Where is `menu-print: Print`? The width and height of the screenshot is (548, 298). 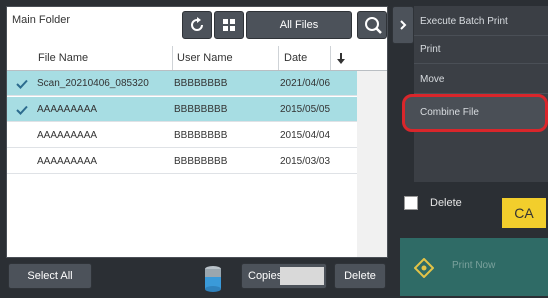
menu-print: Print is located at coordinates (481, 50).